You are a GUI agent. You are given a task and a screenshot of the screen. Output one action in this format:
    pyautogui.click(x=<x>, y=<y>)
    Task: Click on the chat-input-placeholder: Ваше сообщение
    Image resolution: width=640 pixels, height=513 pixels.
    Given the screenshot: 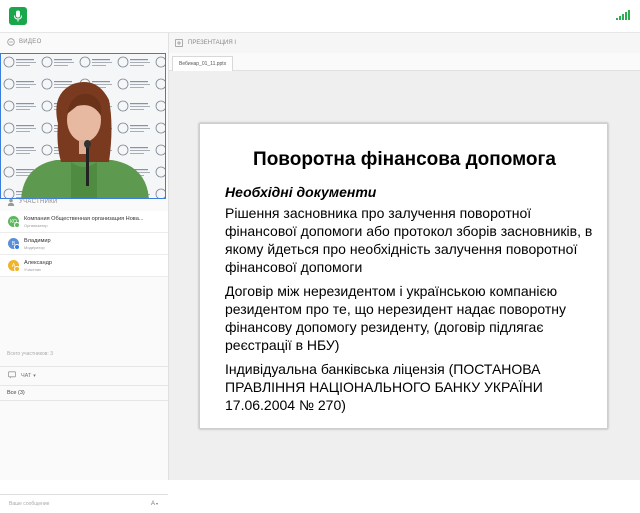 What is the action you would take?
    pyautogui.click(x=29, y=504)
    